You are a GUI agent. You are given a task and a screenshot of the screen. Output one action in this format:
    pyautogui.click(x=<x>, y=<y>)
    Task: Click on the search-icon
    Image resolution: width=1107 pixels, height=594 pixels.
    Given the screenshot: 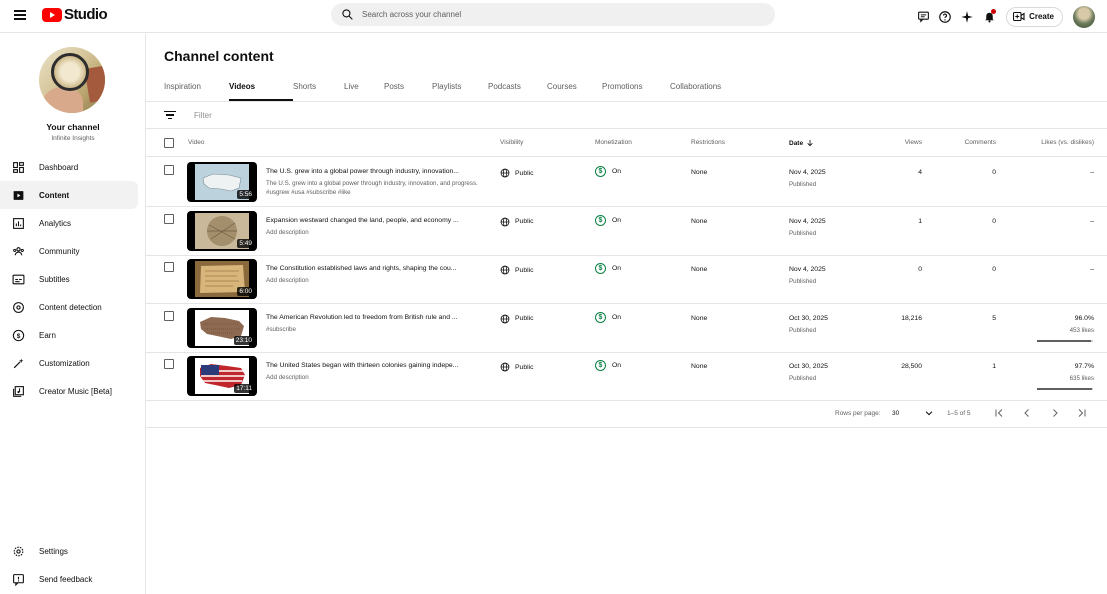 What is the action you would take?
    pyautogui.click(x=347, y=14)
    